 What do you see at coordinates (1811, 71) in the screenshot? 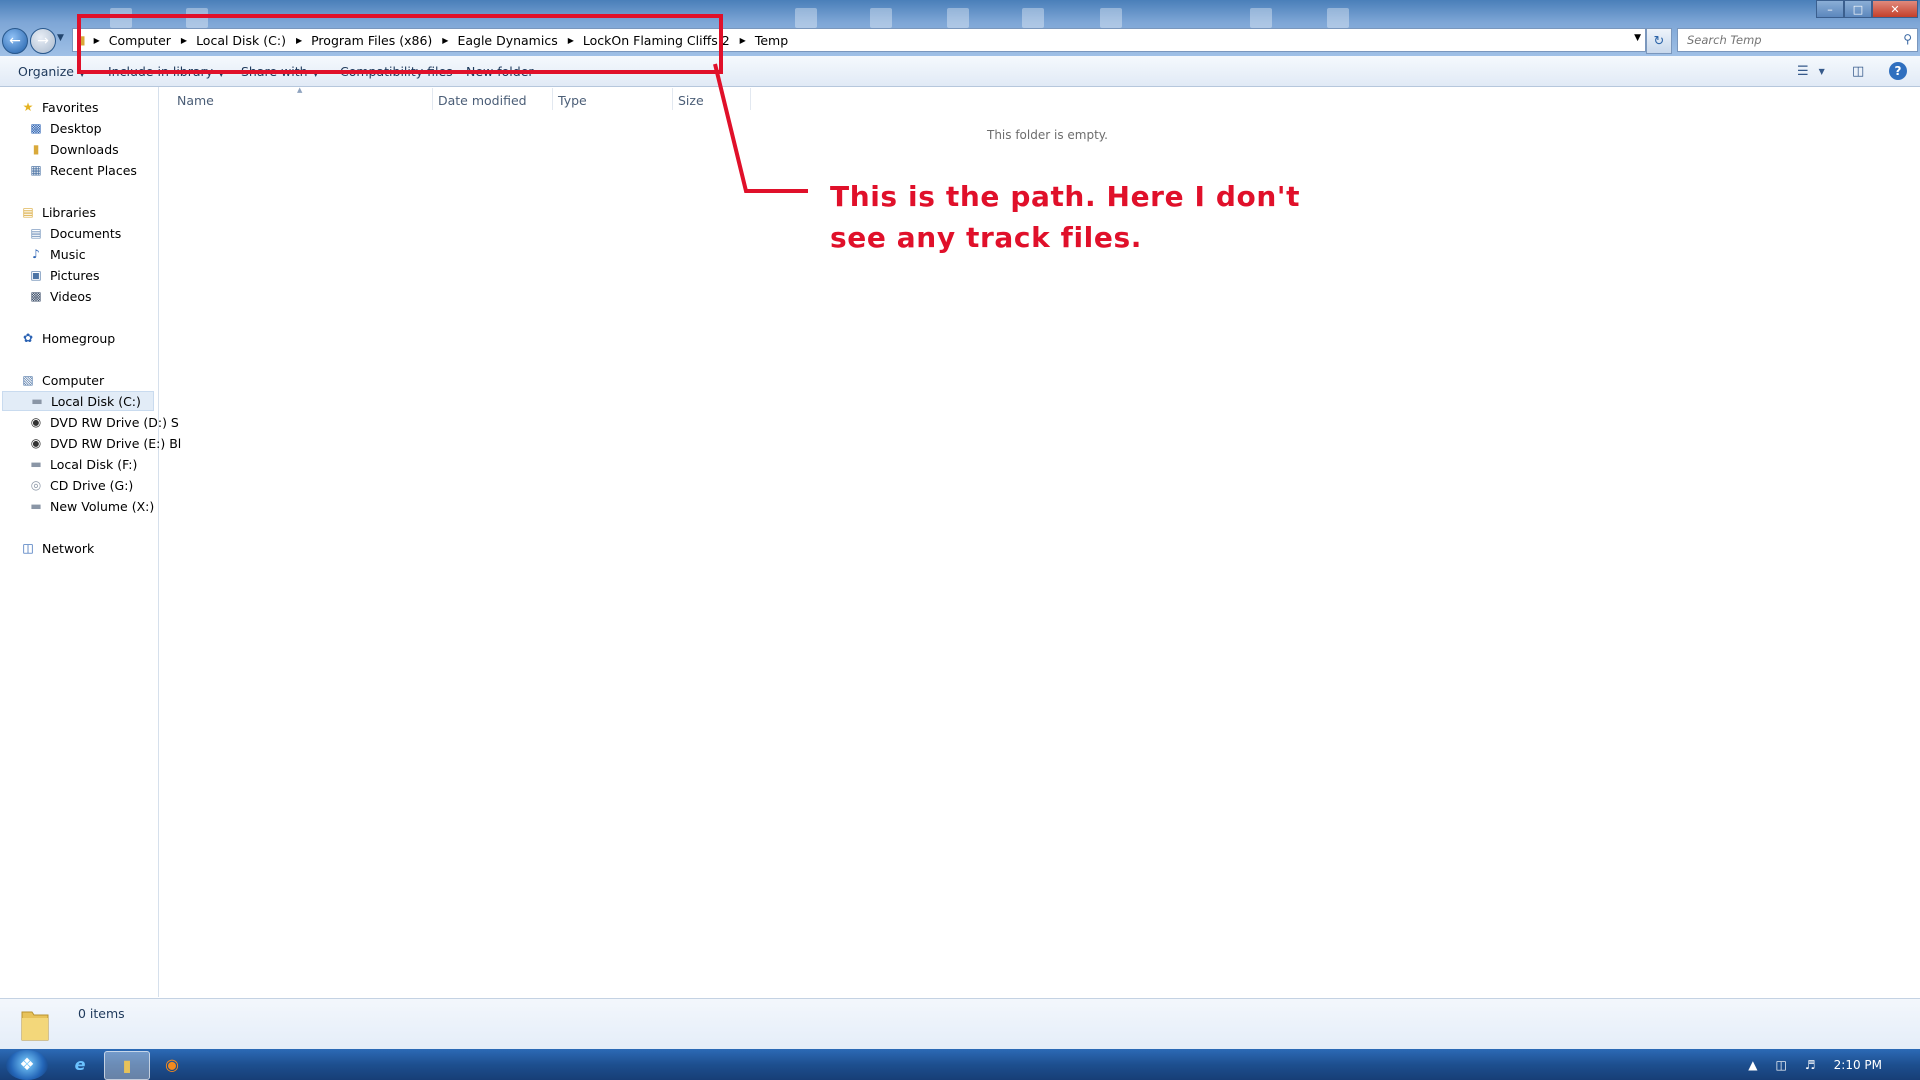
I see `change-view-button: ☰ ▼` at bounding box center [1811, 71].